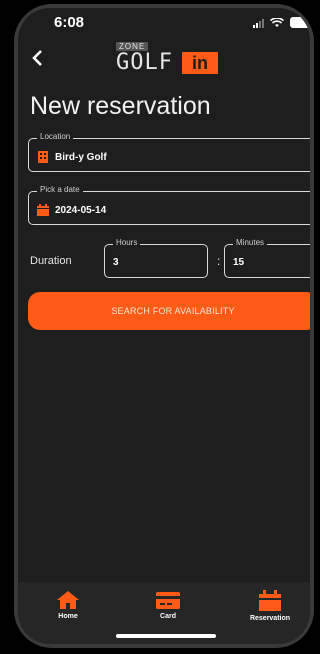 Image resolution: width=320 pixels, height=654 pixels. I want to click on status-icons, so click(281, 22).